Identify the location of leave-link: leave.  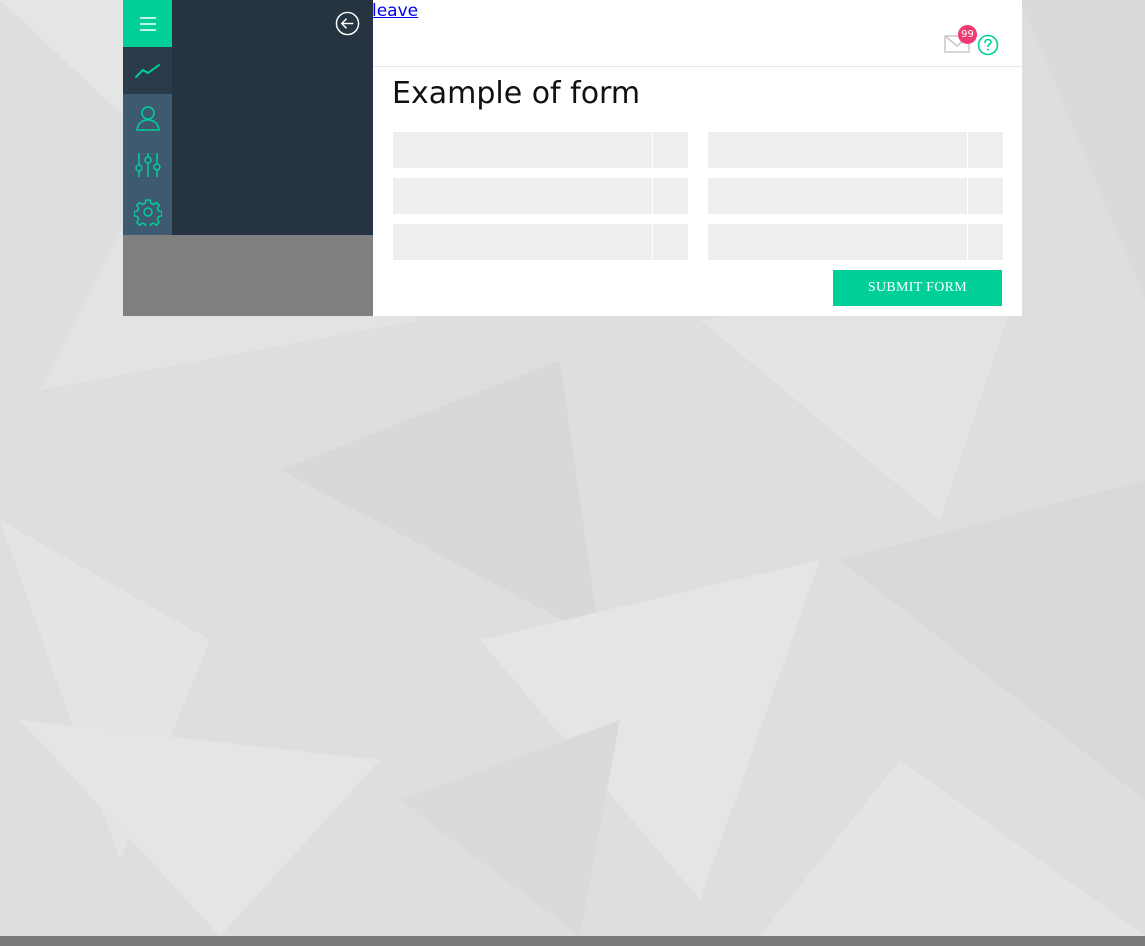
(395, 11).